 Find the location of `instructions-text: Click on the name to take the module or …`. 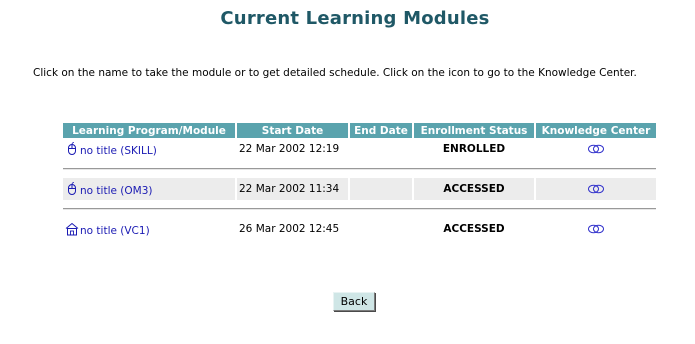

instructions-text: Click on the name to take the module or … is located at coordinates (335, 73).